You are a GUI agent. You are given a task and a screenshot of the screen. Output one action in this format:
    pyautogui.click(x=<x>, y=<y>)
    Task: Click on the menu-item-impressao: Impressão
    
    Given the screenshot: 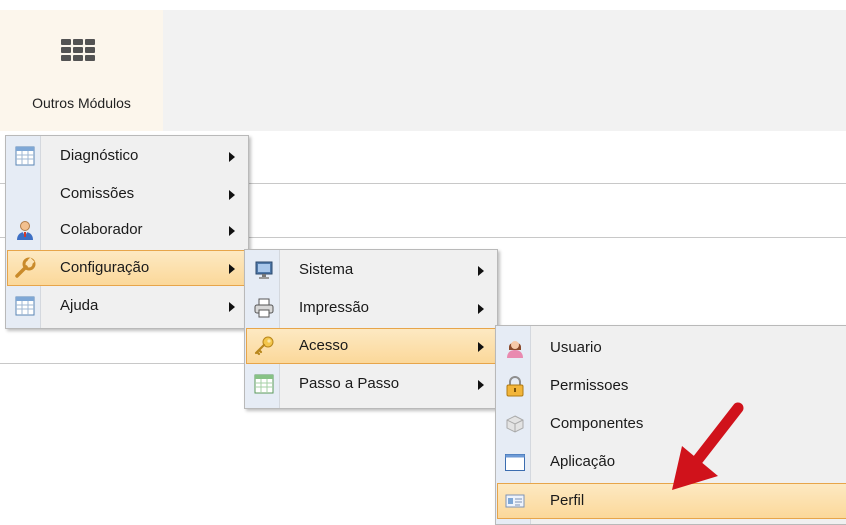 What is the action you would take?
    pyautogui.click(x=371, y=308)
    